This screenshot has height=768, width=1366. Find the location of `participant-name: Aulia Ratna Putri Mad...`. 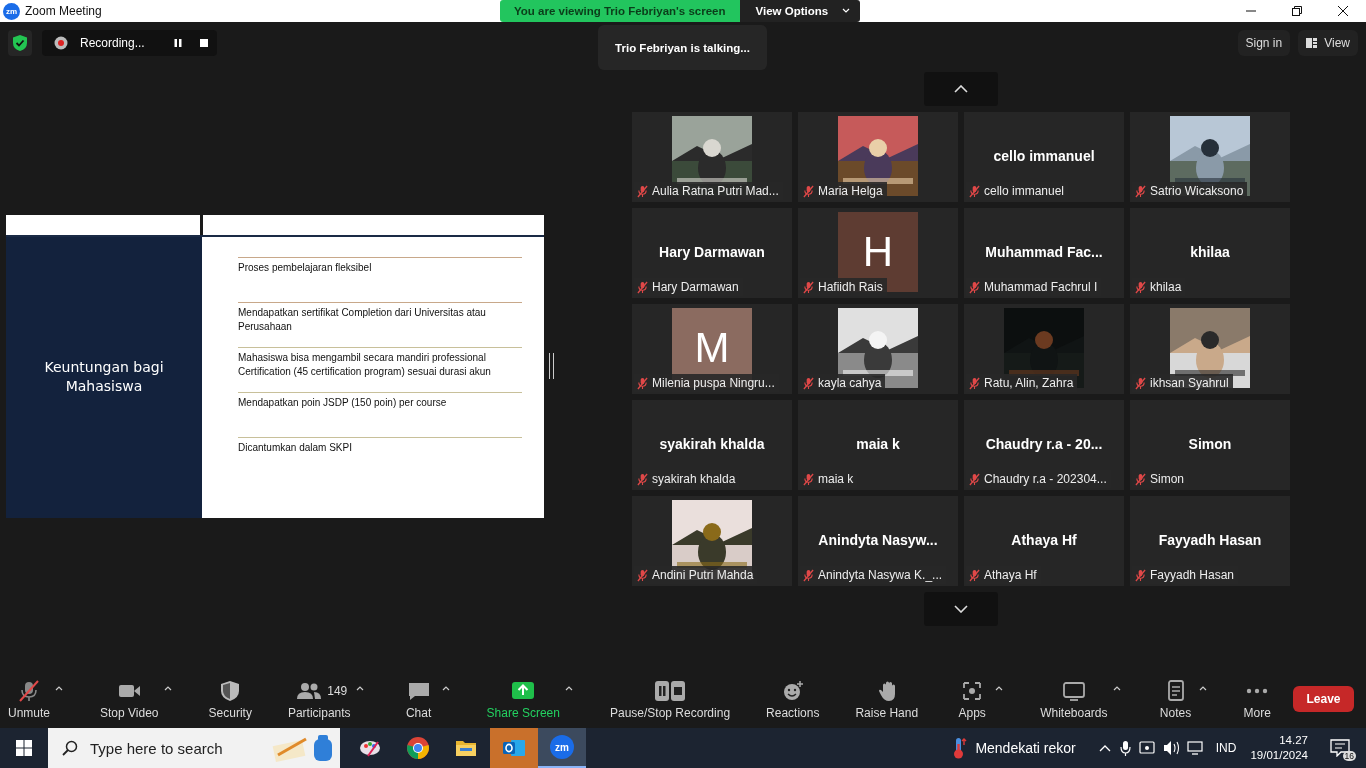

participant-name: Aulia Ratna Putri Mad... is located at coordinates (715, 191).